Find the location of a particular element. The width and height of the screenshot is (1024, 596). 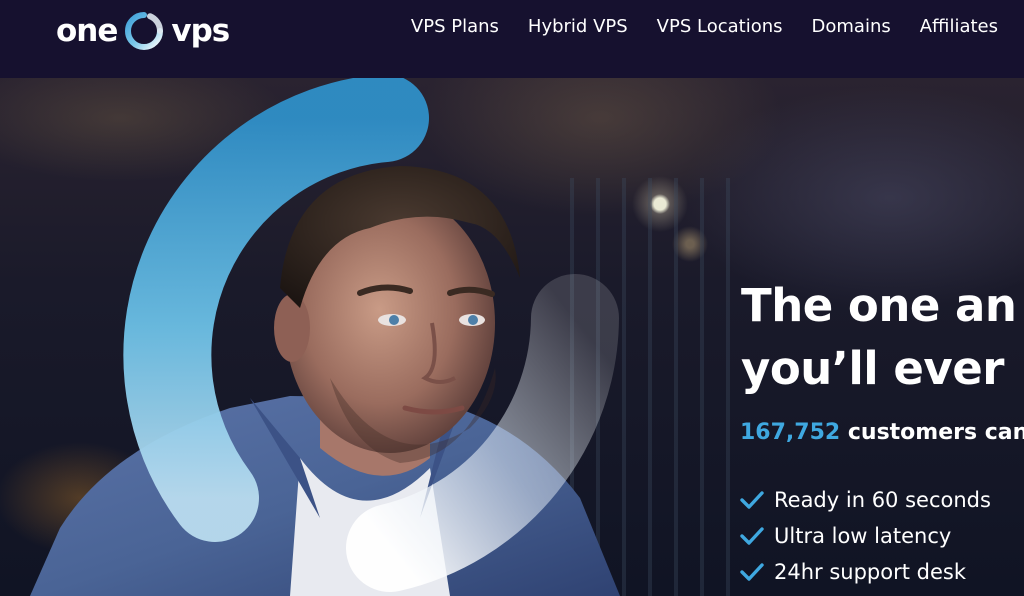

nav-domains: Domains is located at coordinates (851, 27).